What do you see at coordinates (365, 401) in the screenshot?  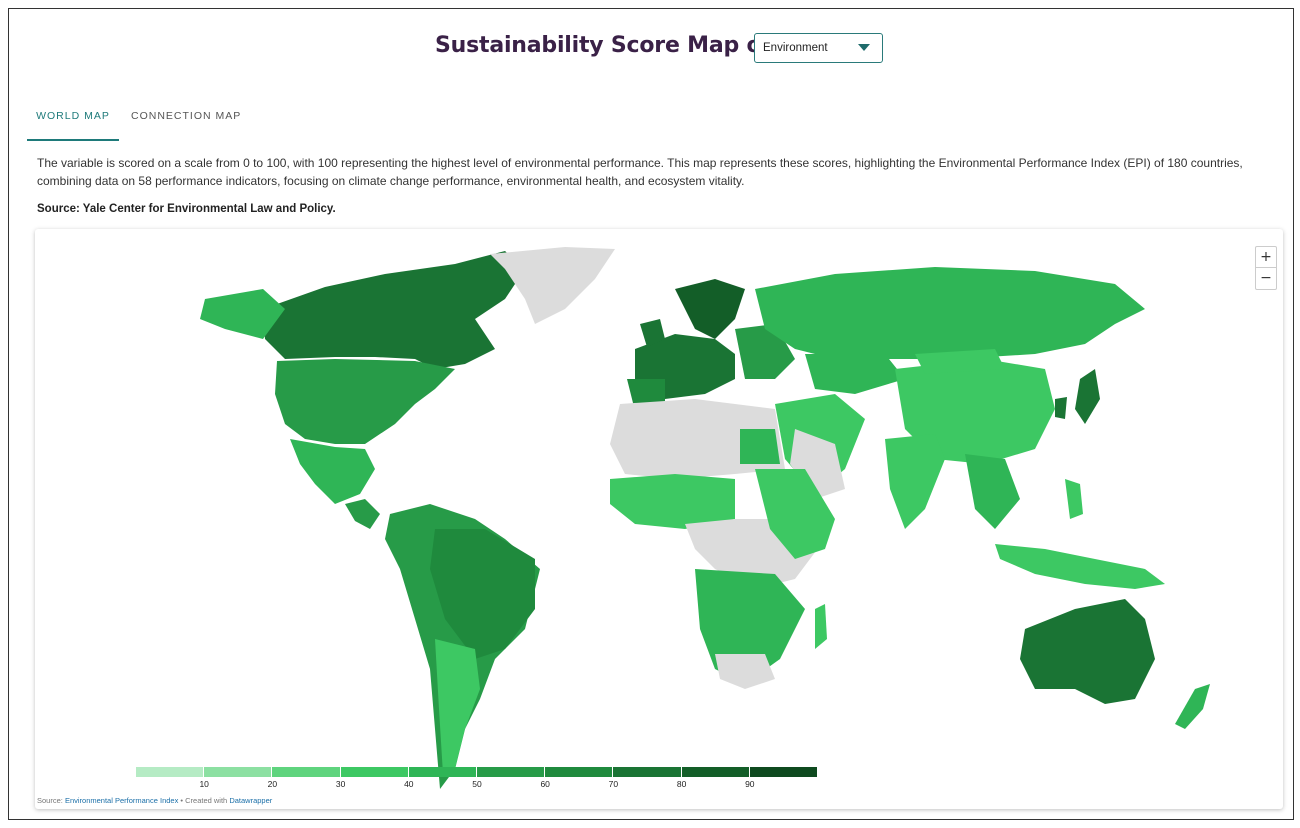 I see `usa-shape` at bounding box center [365, 401].